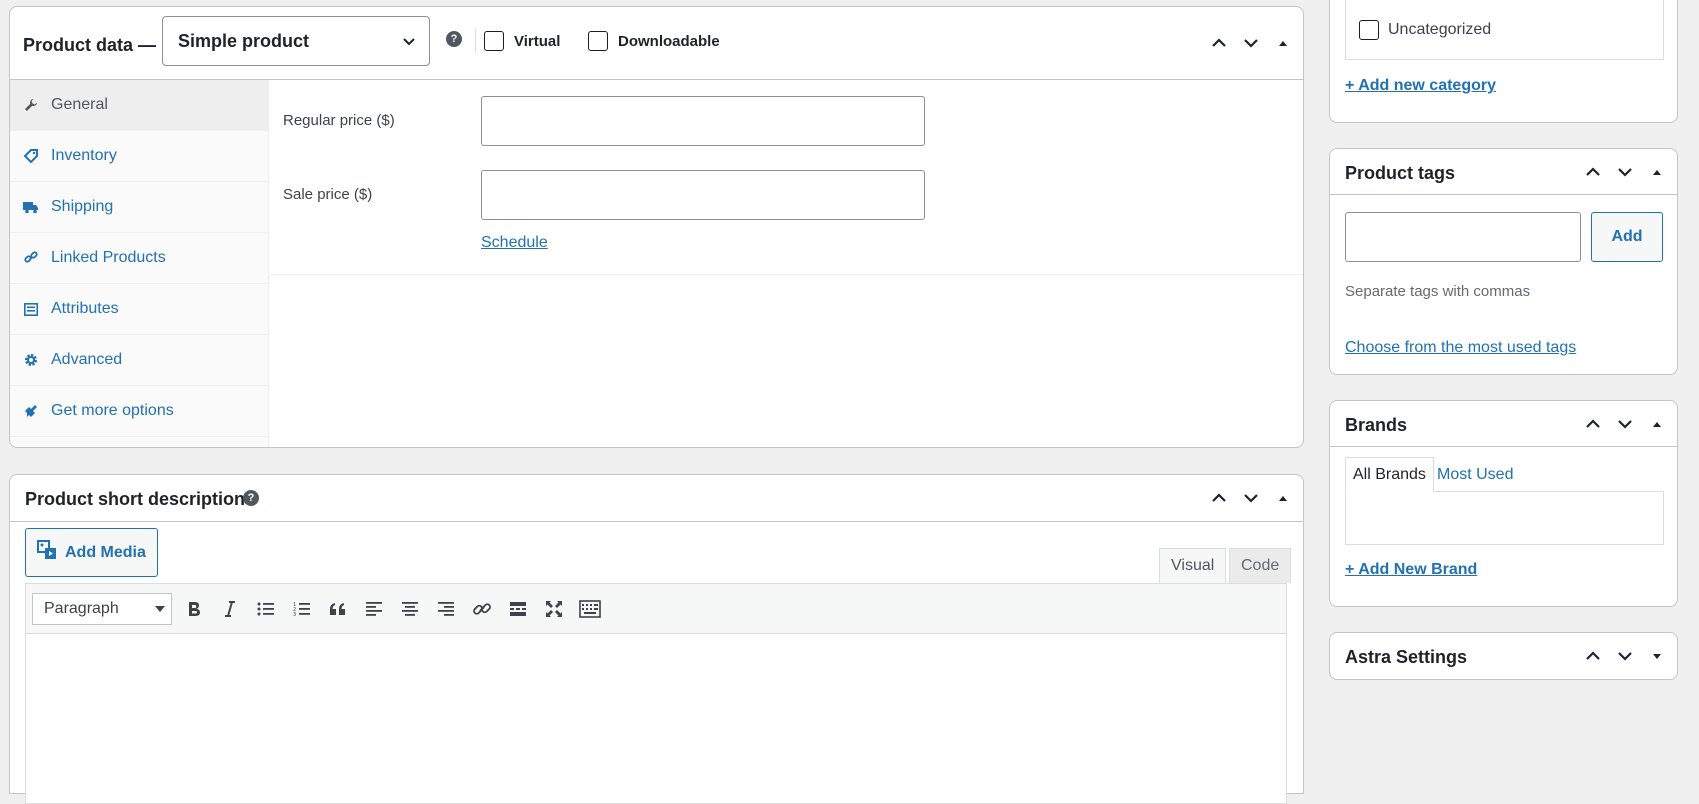 The width and height of the screenshot is (1699, 804). What do you see at coordinates (1460, 348) in the screenshot?
I see `choose-most-used-tags-link: Choose from the most used tags` at bounding box center [1460, 348].